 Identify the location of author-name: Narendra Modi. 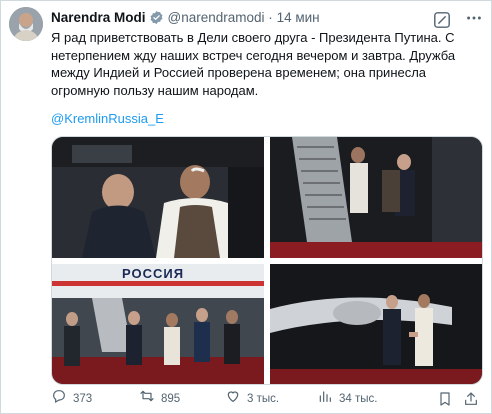
(98, 17).